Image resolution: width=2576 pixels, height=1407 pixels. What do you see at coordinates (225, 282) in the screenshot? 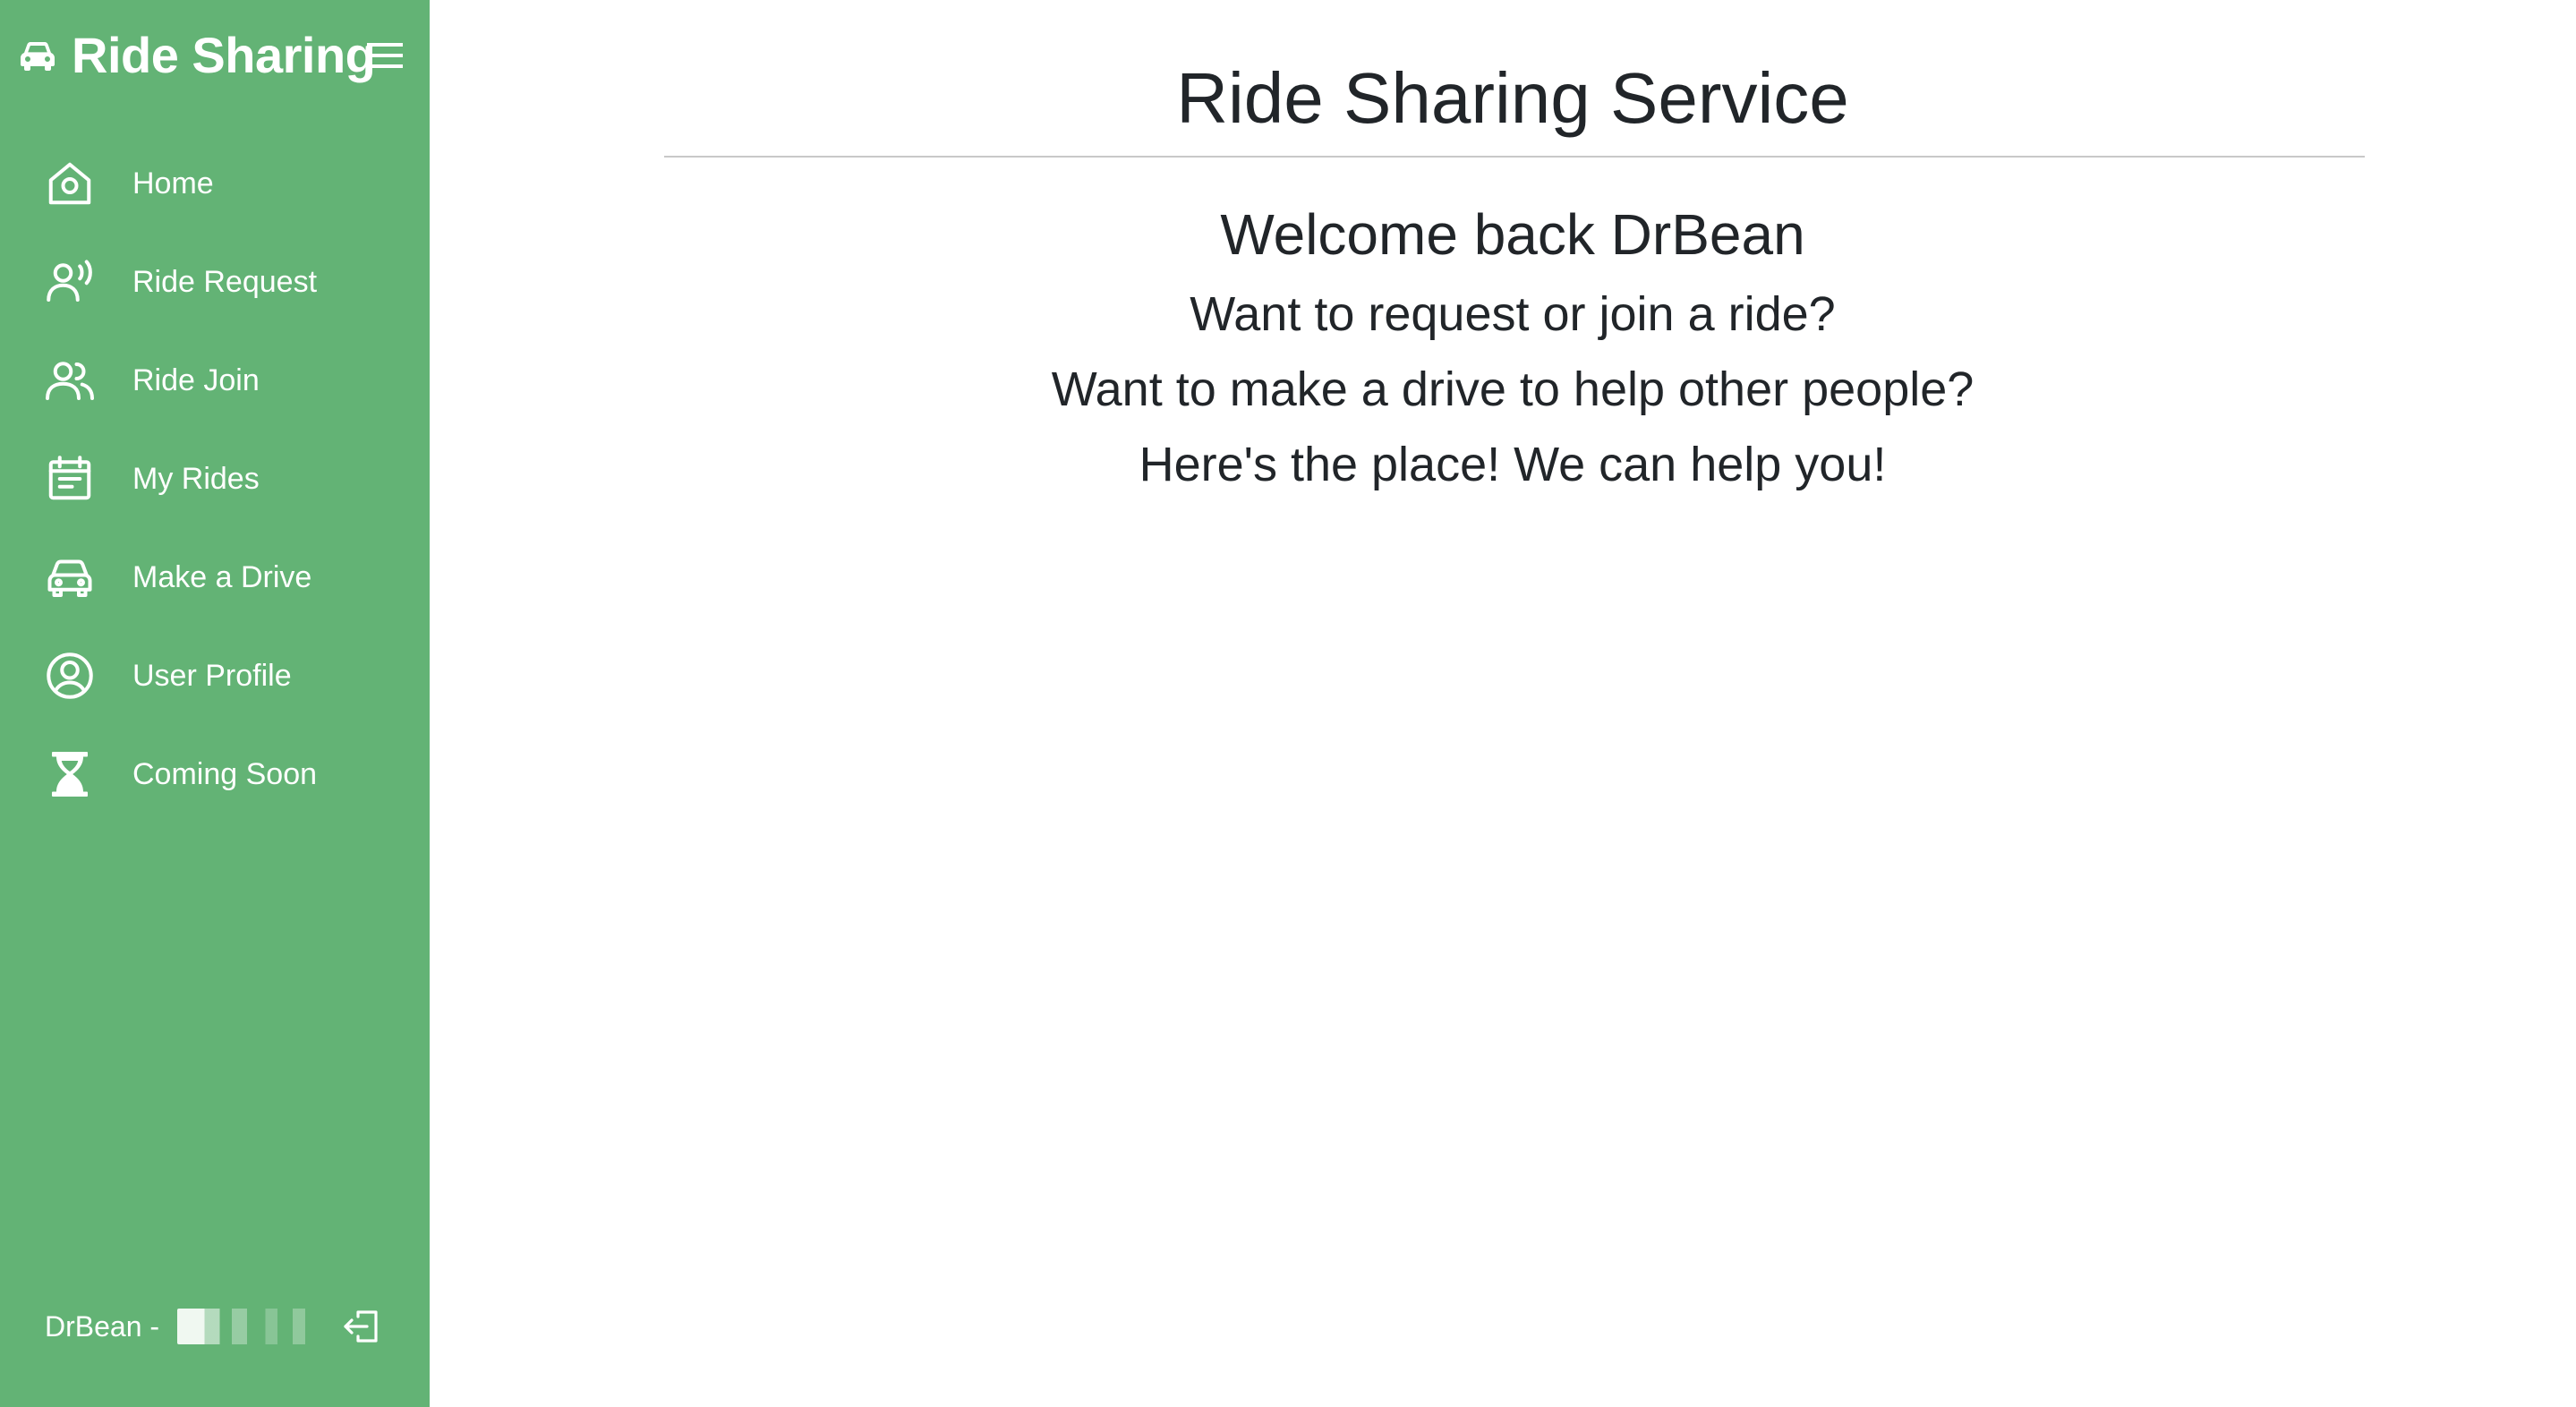
I see `sidebar-item-label: Ride Request` at bounding box center [225, 282].